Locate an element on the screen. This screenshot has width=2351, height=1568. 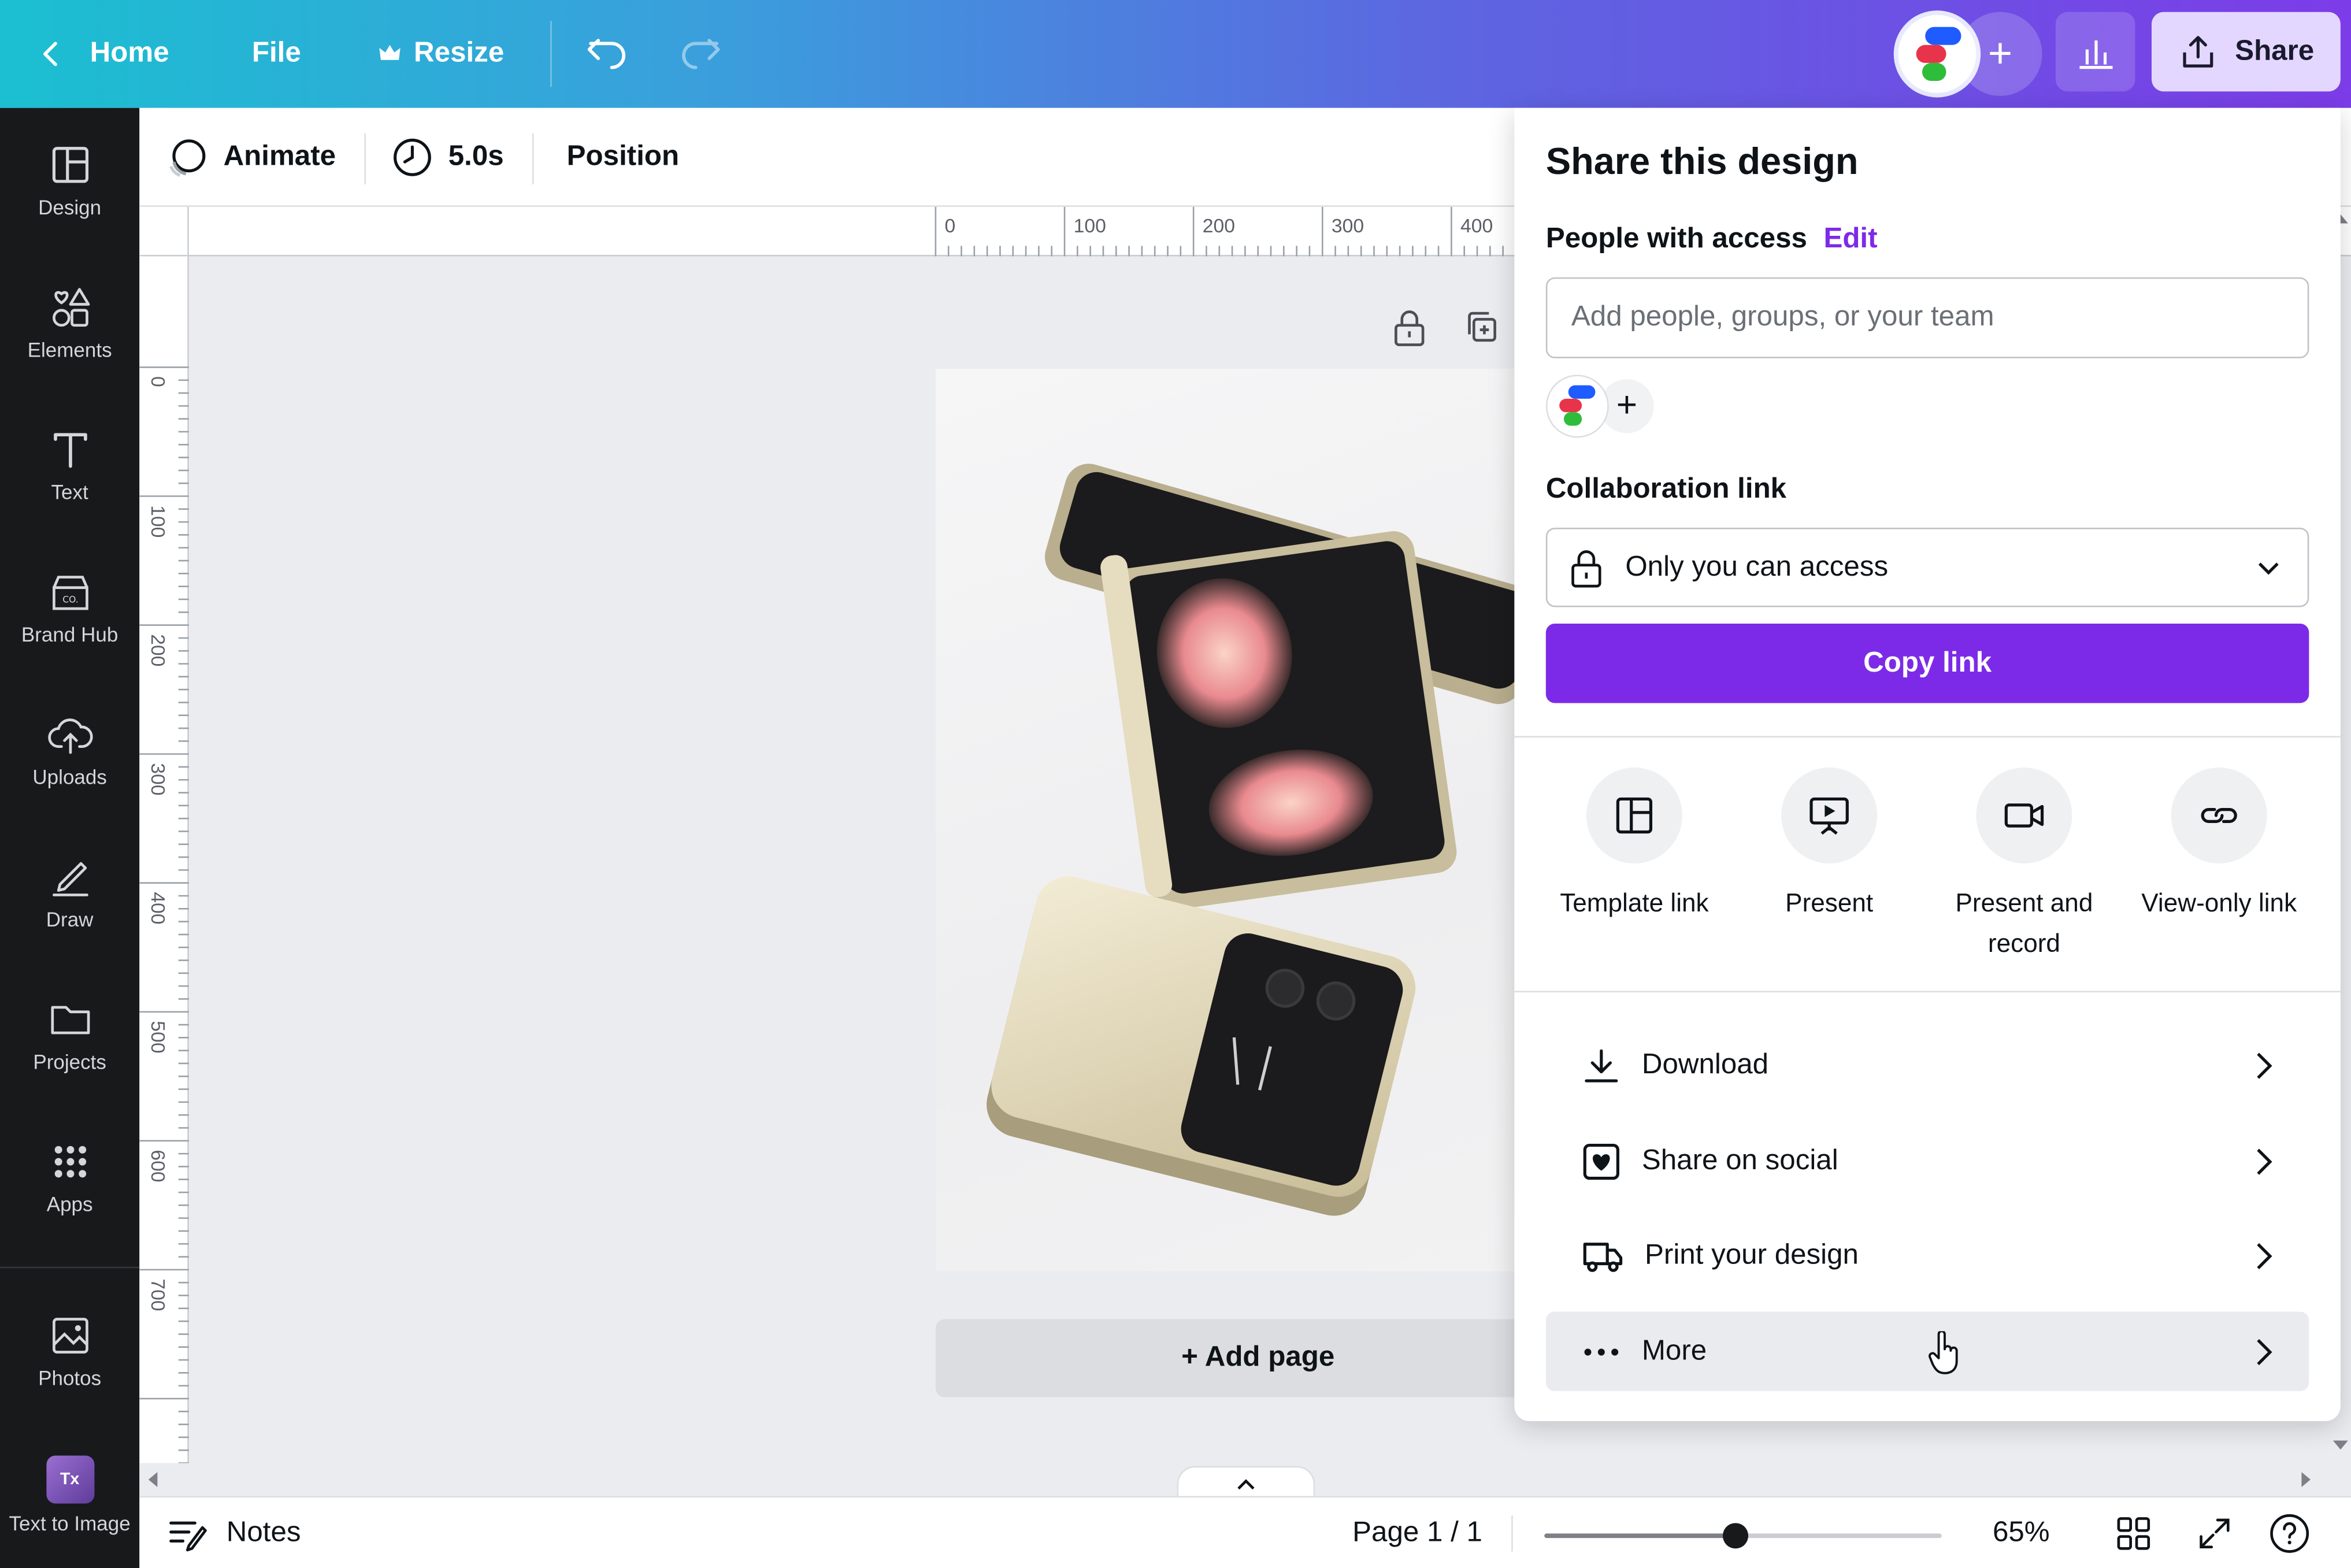
share-panel-divider is located at coordinates (1927, 737).